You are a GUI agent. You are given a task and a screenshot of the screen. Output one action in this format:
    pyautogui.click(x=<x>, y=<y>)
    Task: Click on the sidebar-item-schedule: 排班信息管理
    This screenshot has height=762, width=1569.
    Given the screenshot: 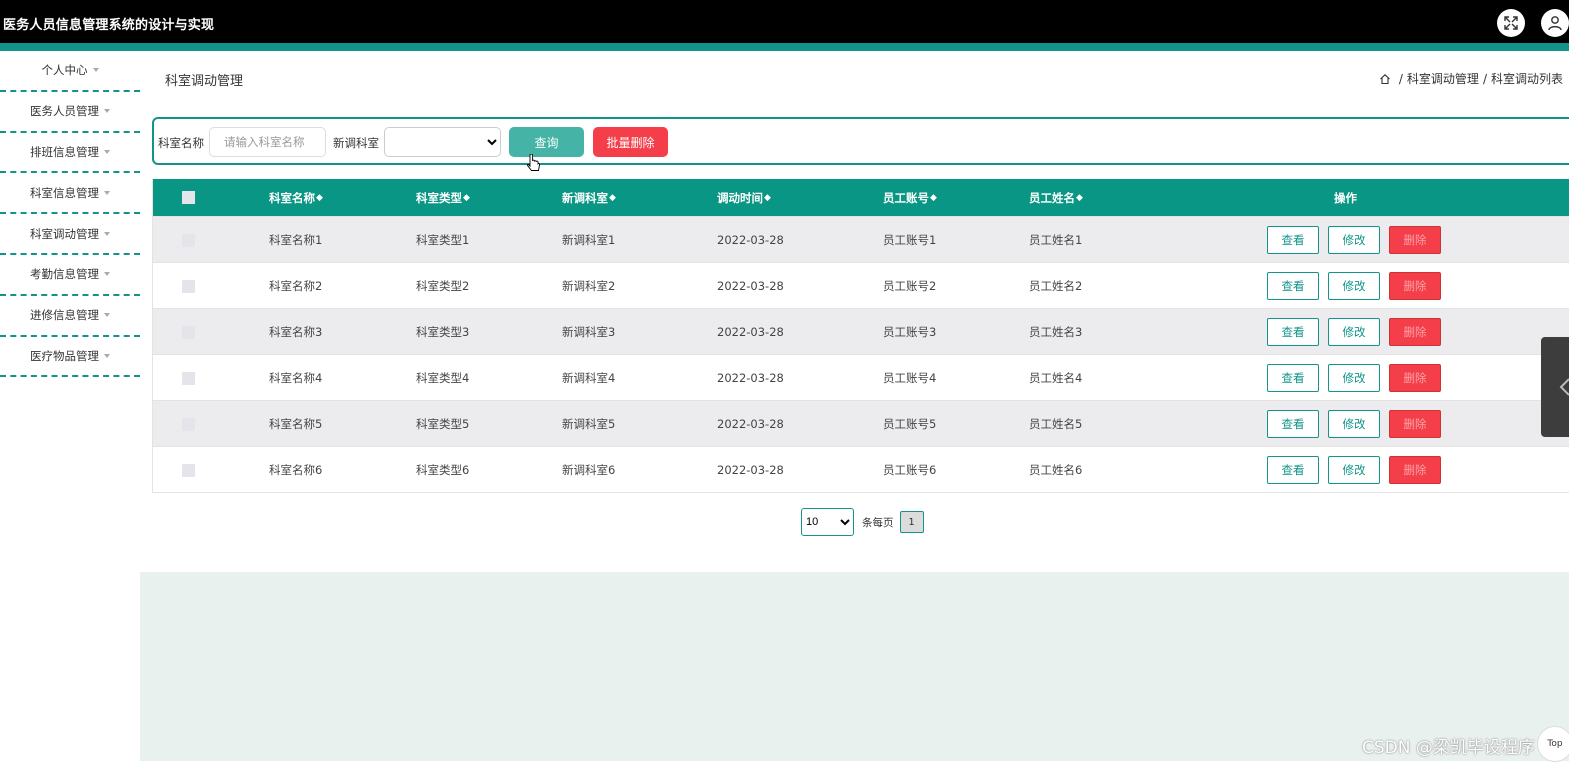 What is the action you would take?
    pyautogui.click(x=70, y=153)
    